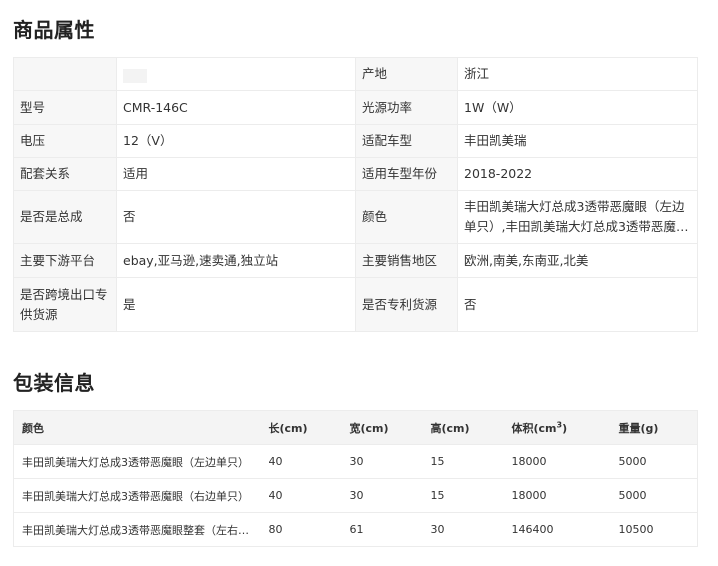  Describe the element at coordinates (463, 427) in the screenshot. I see `col-header-height: 高(cm)` at that location.